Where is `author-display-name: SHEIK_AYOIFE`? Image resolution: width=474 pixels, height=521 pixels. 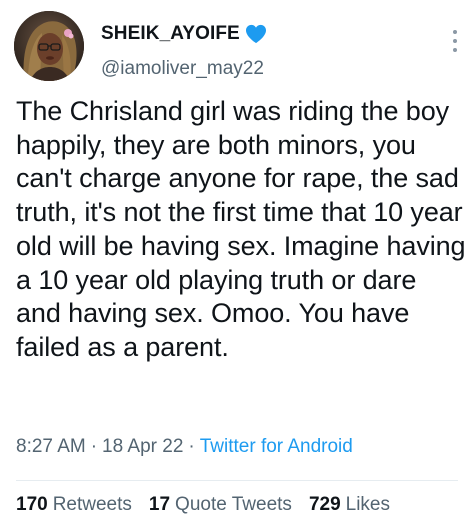
author-display-name: SHEIK_AYOIFE is located at coordinates (170, 34).